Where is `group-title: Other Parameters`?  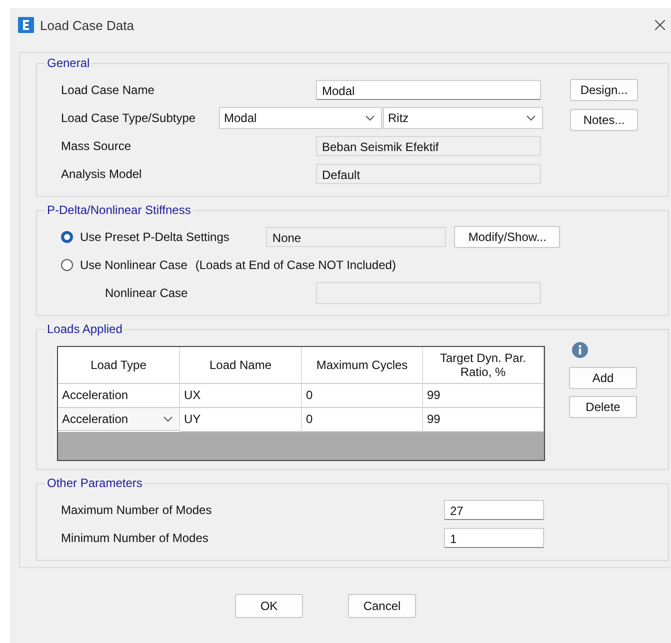 group-title: Other Parameters is located at coordinates (94, 483).